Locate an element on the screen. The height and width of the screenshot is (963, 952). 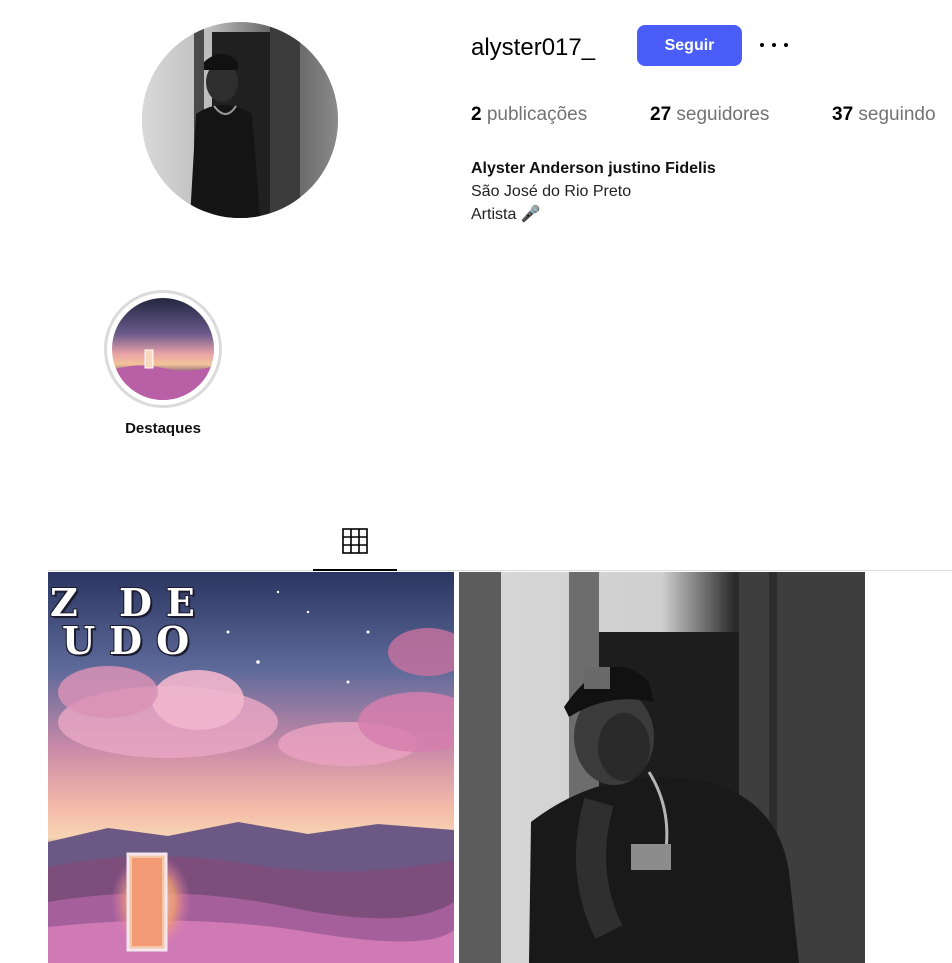
following-count-label: seguindo is located at coordinates (897, 114).